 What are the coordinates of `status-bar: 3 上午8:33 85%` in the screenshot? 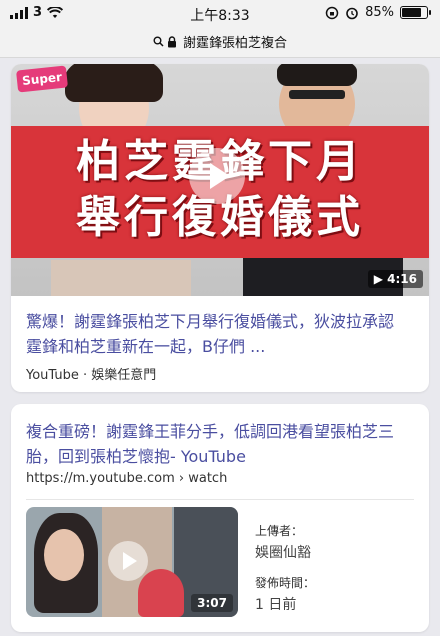 It's located at (220, 13).